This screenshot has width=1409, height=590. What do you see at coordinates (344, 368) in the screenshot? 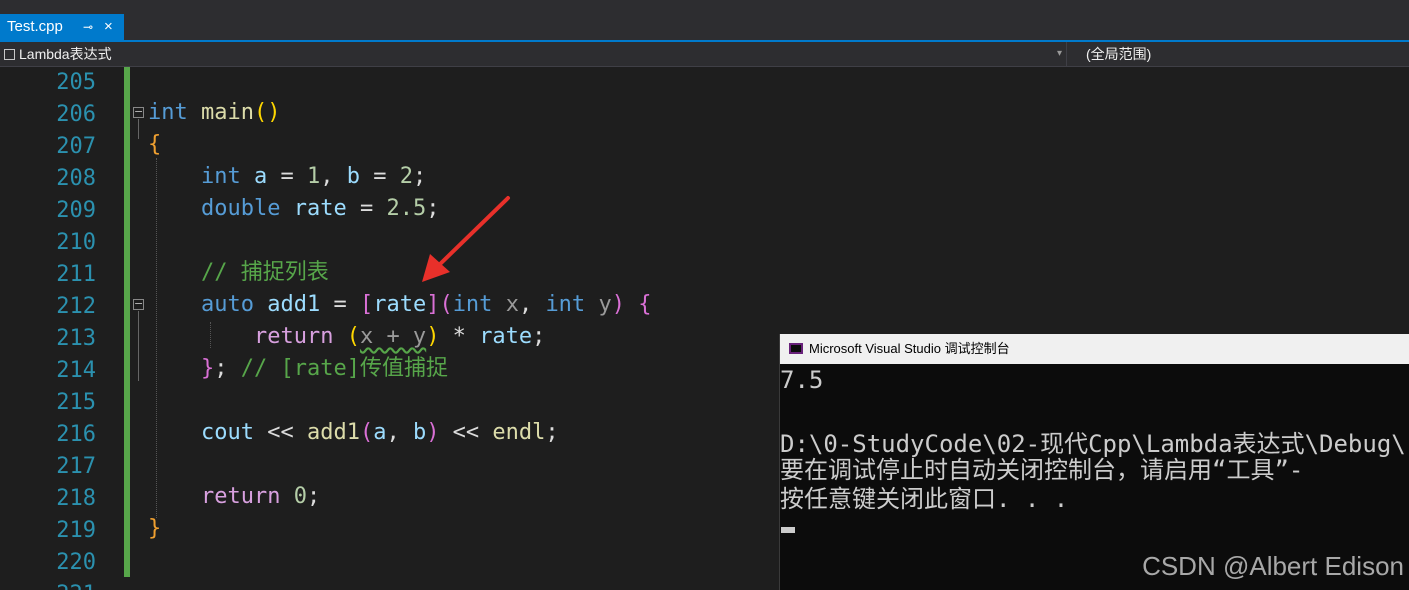
I see `comment: // [rate]传值捕捉` at bounding box center [344, 368].